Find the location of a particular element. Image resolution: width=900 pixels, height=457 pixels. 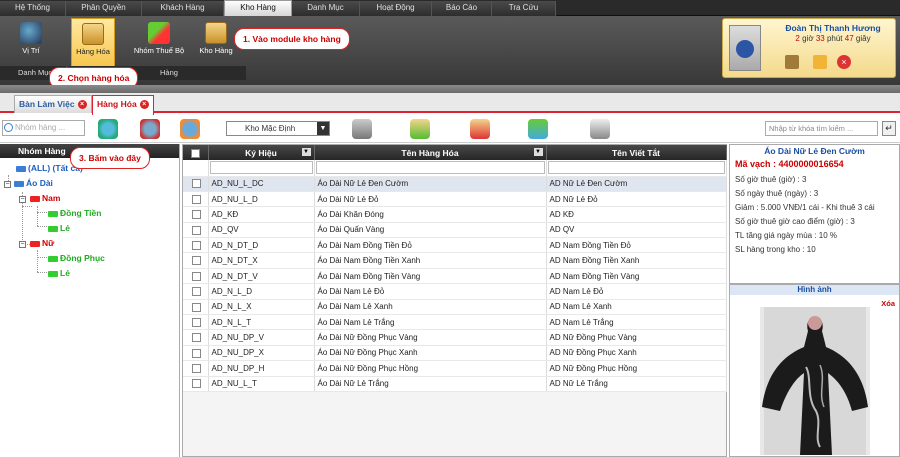

ribbon-nhom-thue-bo-button: Nhóm Thuế Bộ is located at coordinates (159, 44).